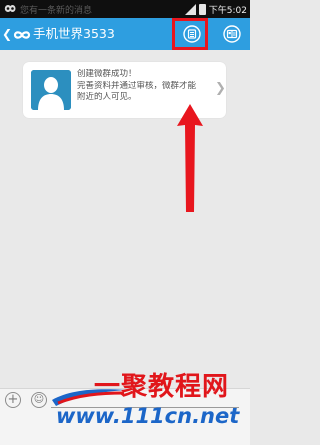 The image size is (320, 445). I want to click on profile-button, so click(232, 34).